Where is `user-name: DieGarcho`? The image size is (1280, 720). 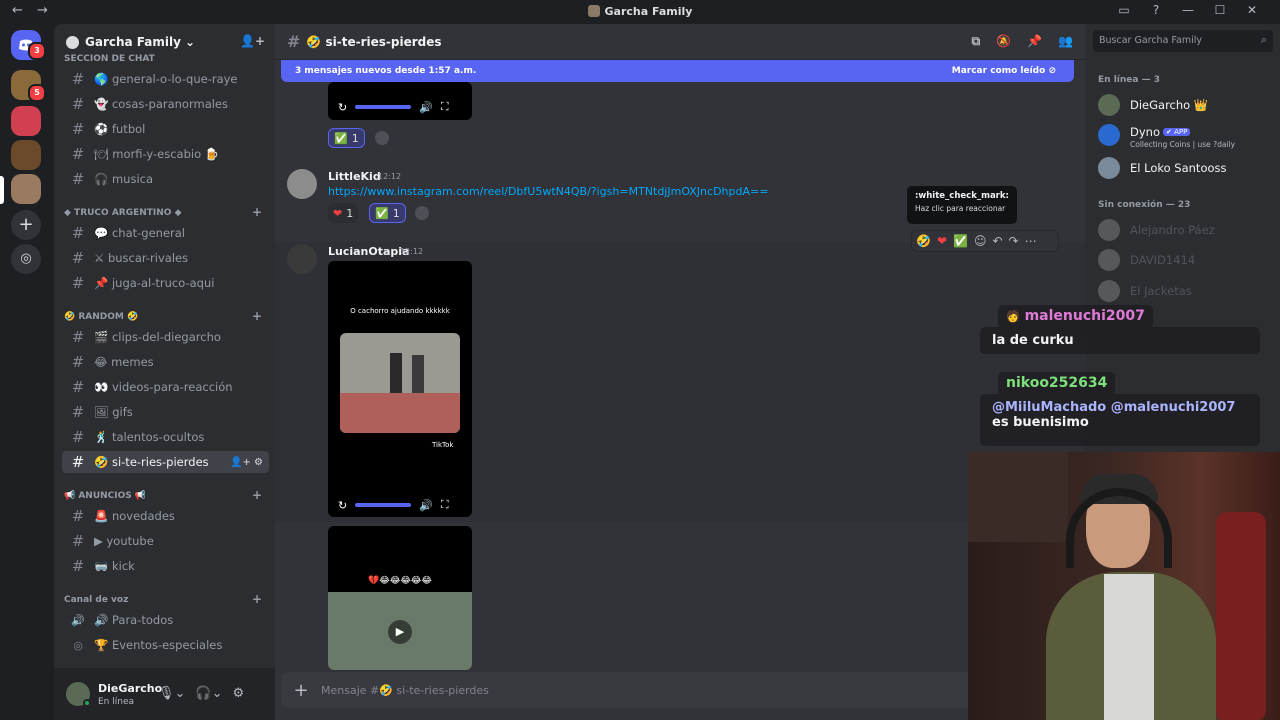
user-name: DieGarcho is located at coordinates (130, 688).